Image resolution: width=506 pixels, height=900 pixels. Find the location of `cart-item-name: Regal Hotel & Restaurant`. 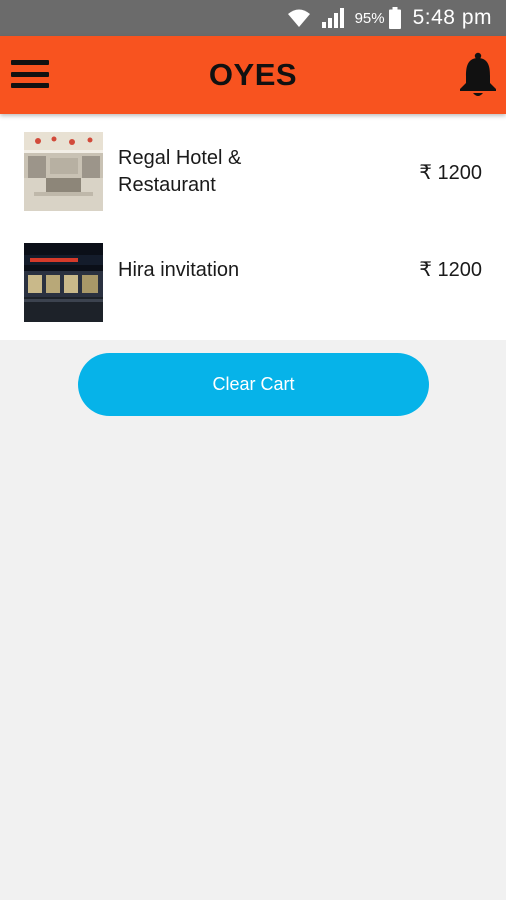

cart-item-name: Regal Hotel & Restaurant is located at coordinates (180, 171).